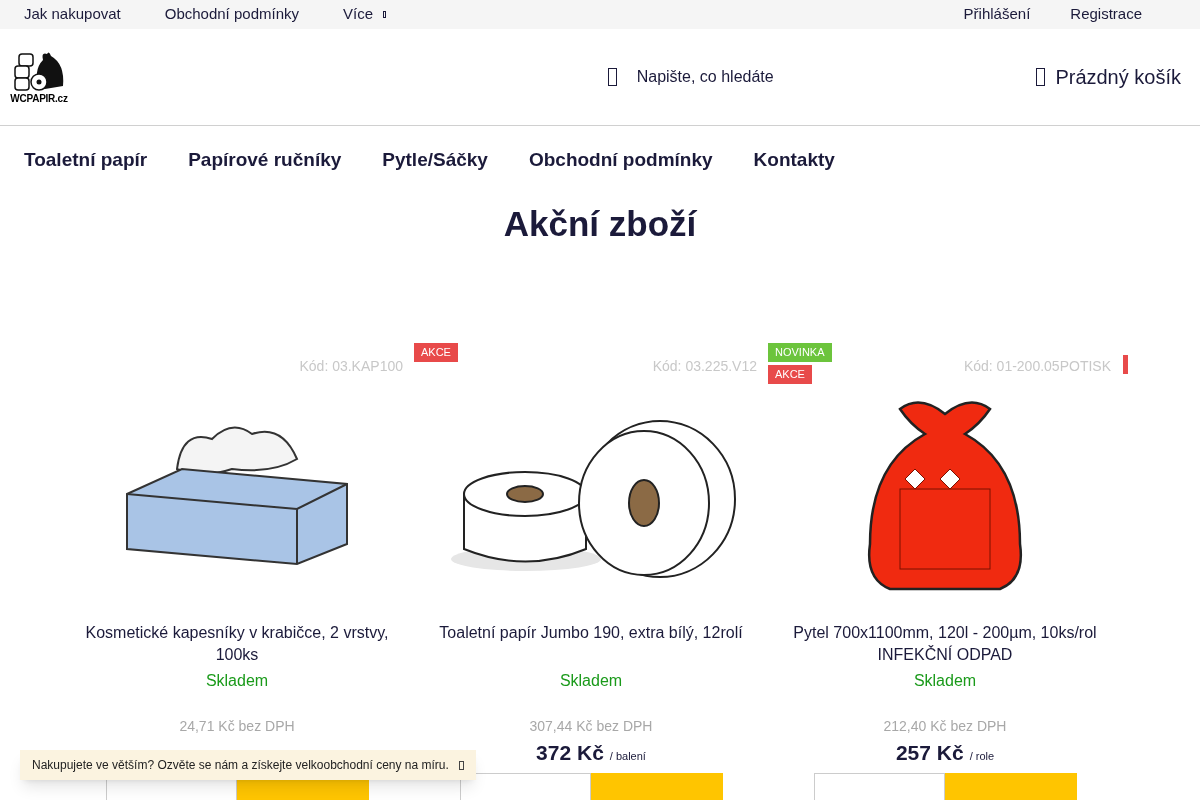  I want to click on net-price: 24,71 Kč bez DPH, so click(237, 726).